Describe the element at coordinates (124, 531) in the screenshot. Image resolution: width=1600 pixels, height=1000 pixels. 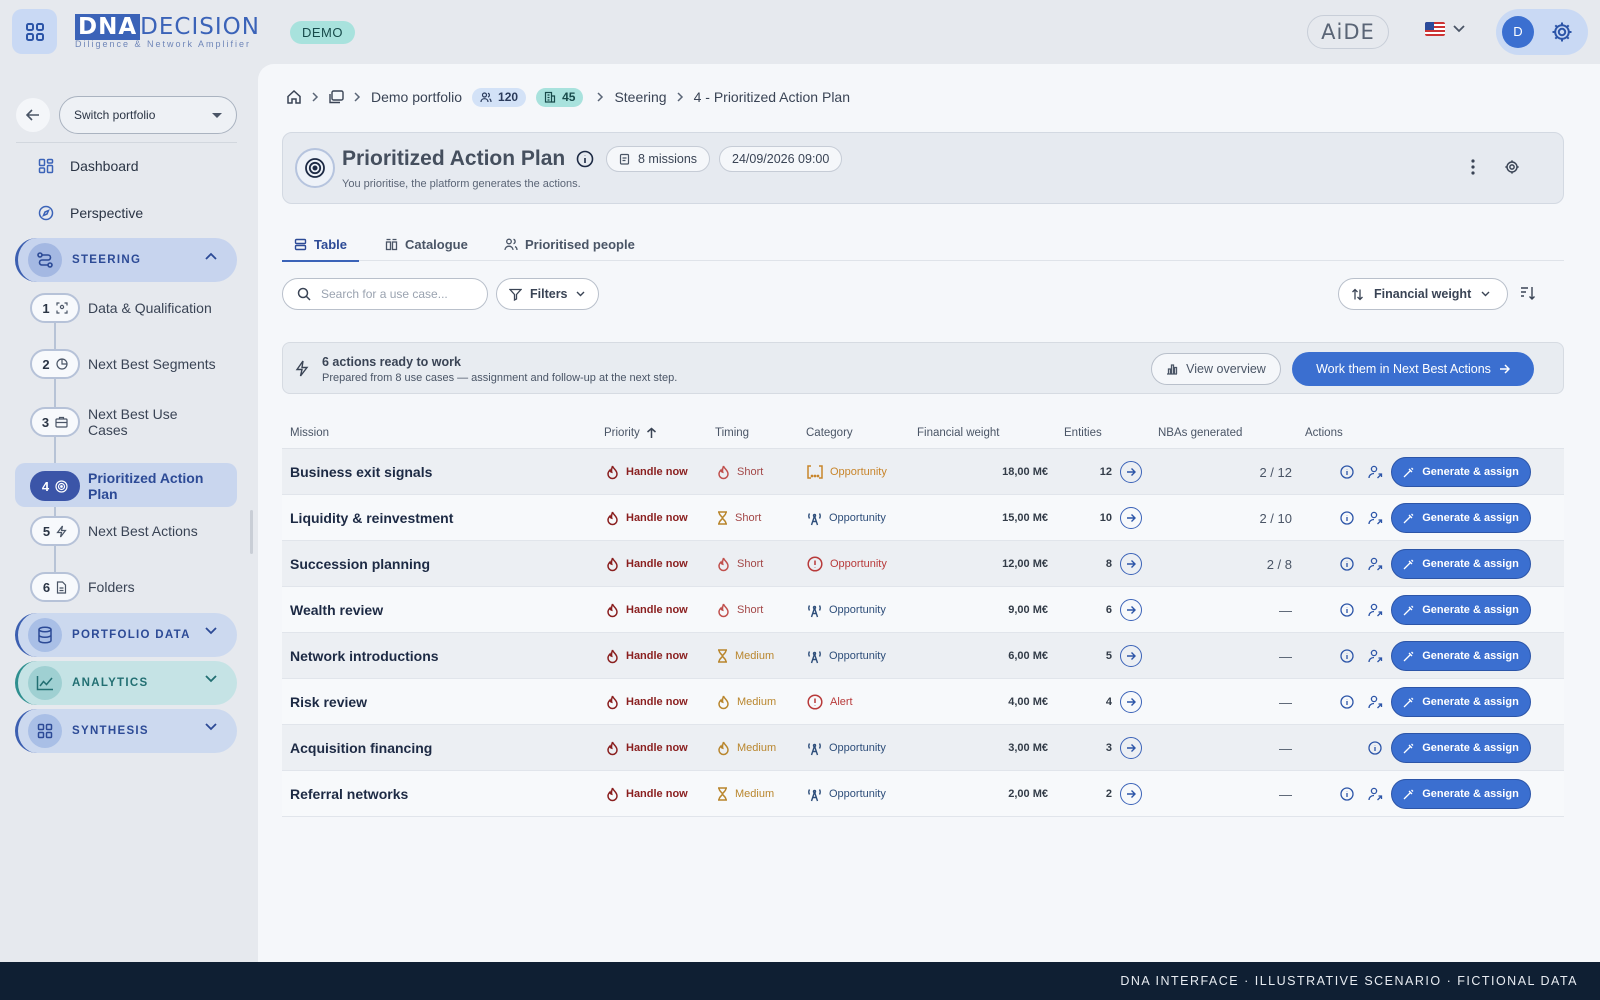
I see `step-next-best-actions: 5 Next Best Actions` at that location.